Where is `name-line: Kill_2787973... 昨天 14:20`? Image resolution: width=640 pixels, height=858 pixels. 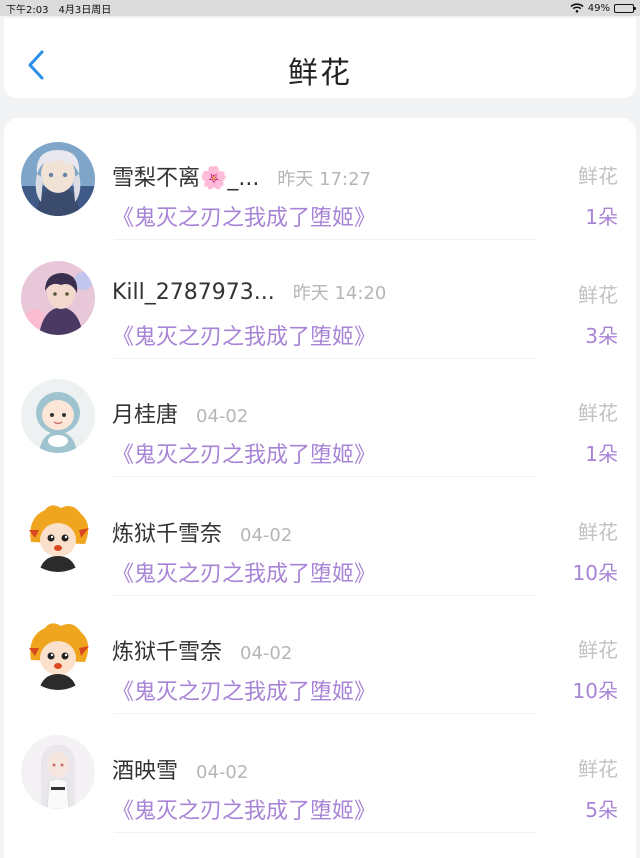
name-line: Kill_2787973... 昨天 14:20 is located at coordinates (249, 292).